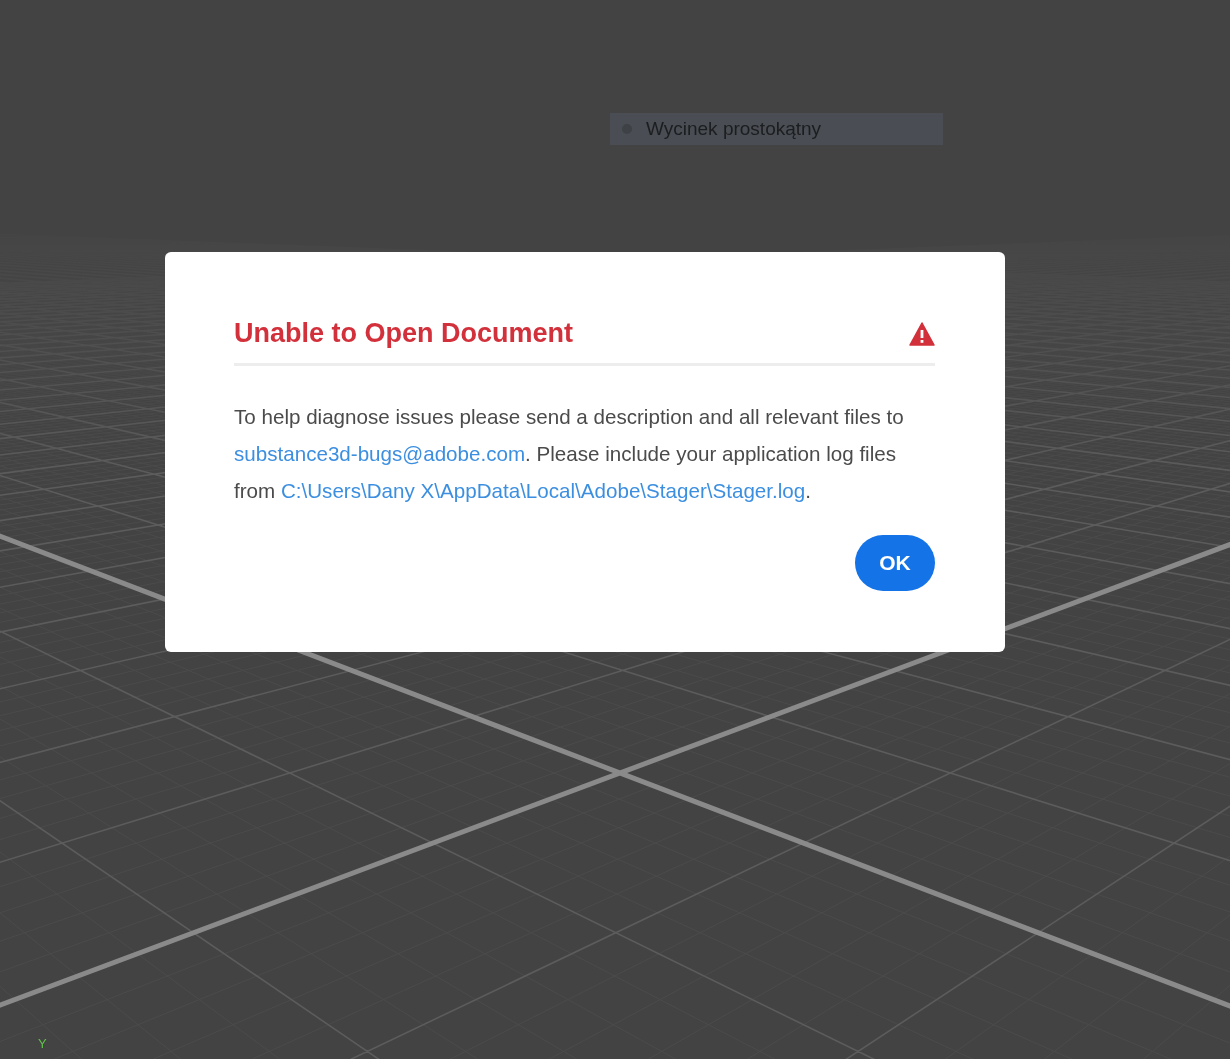 The height and width of the screenshot is (1059, 1230). What do you see at coordinates (895, 563) in the screenshot?
I see `ok-button: OK` at bounding box center [895, 563].